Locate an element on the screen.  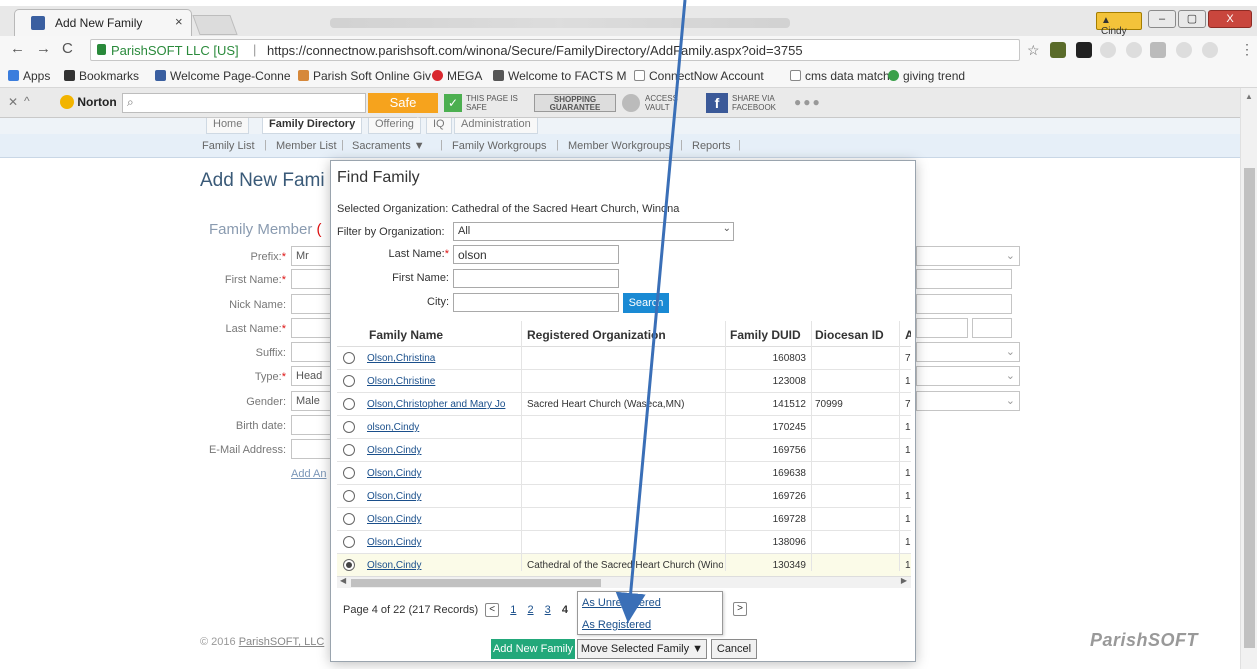
scroll-up-icon: ▲ is located at coordinates (1249, 96).